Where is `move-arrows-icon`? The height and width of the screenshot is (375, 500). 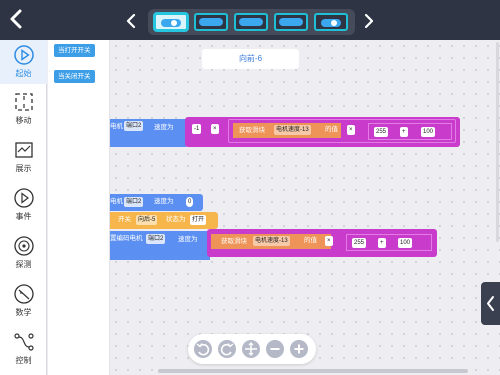
move-arrows-icon is located at coordinates (251, 349).